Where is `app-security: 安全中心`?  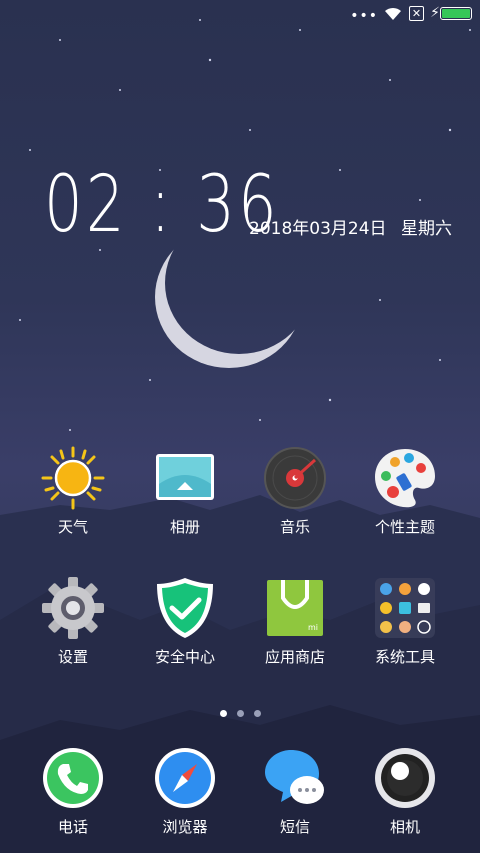 app-security: 安全中心 is located at coordinates (185, 621).